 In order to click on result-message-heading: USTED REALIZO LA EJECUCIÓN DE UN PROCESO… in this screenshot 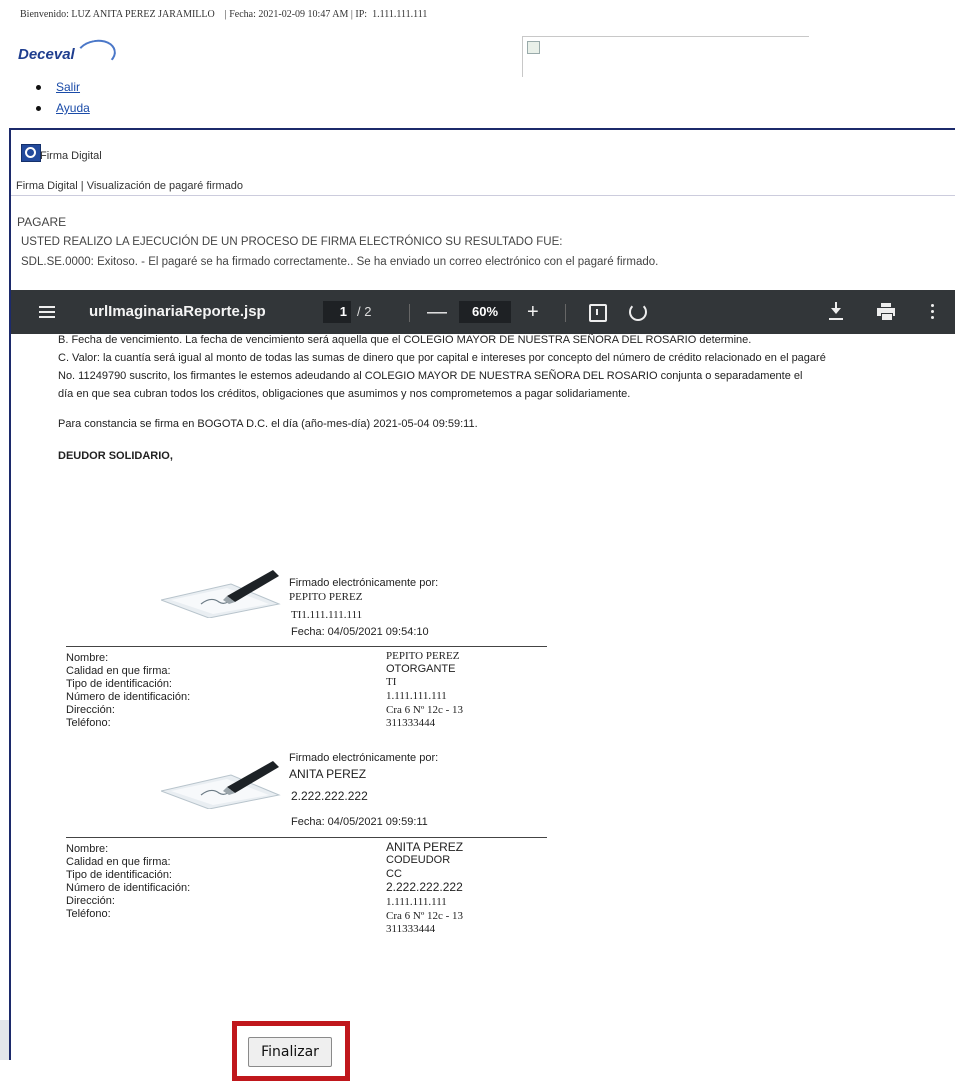, I will do `click(292, 242)`.